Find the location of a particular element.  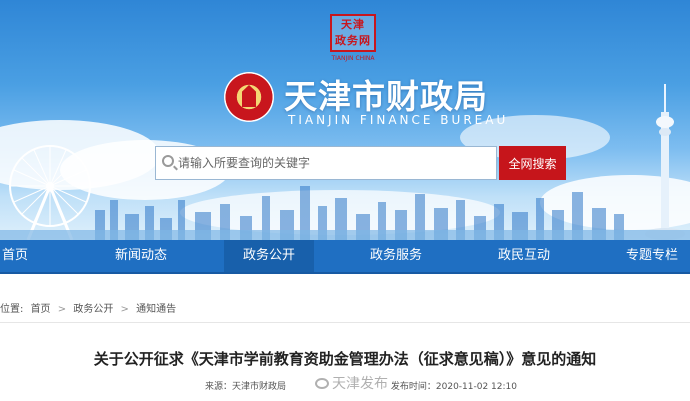

emblem-building-icon is located at coordinates (249, 96).